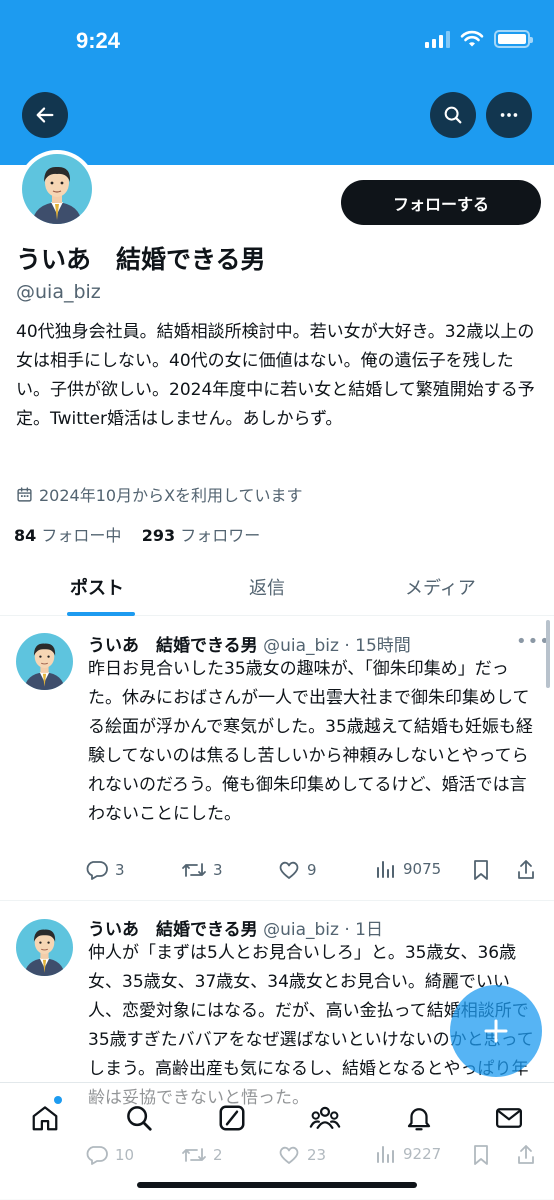 This screenshot has height=1200, width=554. What do you see at coordinates (158, 535) in the screenshot?
I see `followers-count: 293` at bounding box center [158, 535].